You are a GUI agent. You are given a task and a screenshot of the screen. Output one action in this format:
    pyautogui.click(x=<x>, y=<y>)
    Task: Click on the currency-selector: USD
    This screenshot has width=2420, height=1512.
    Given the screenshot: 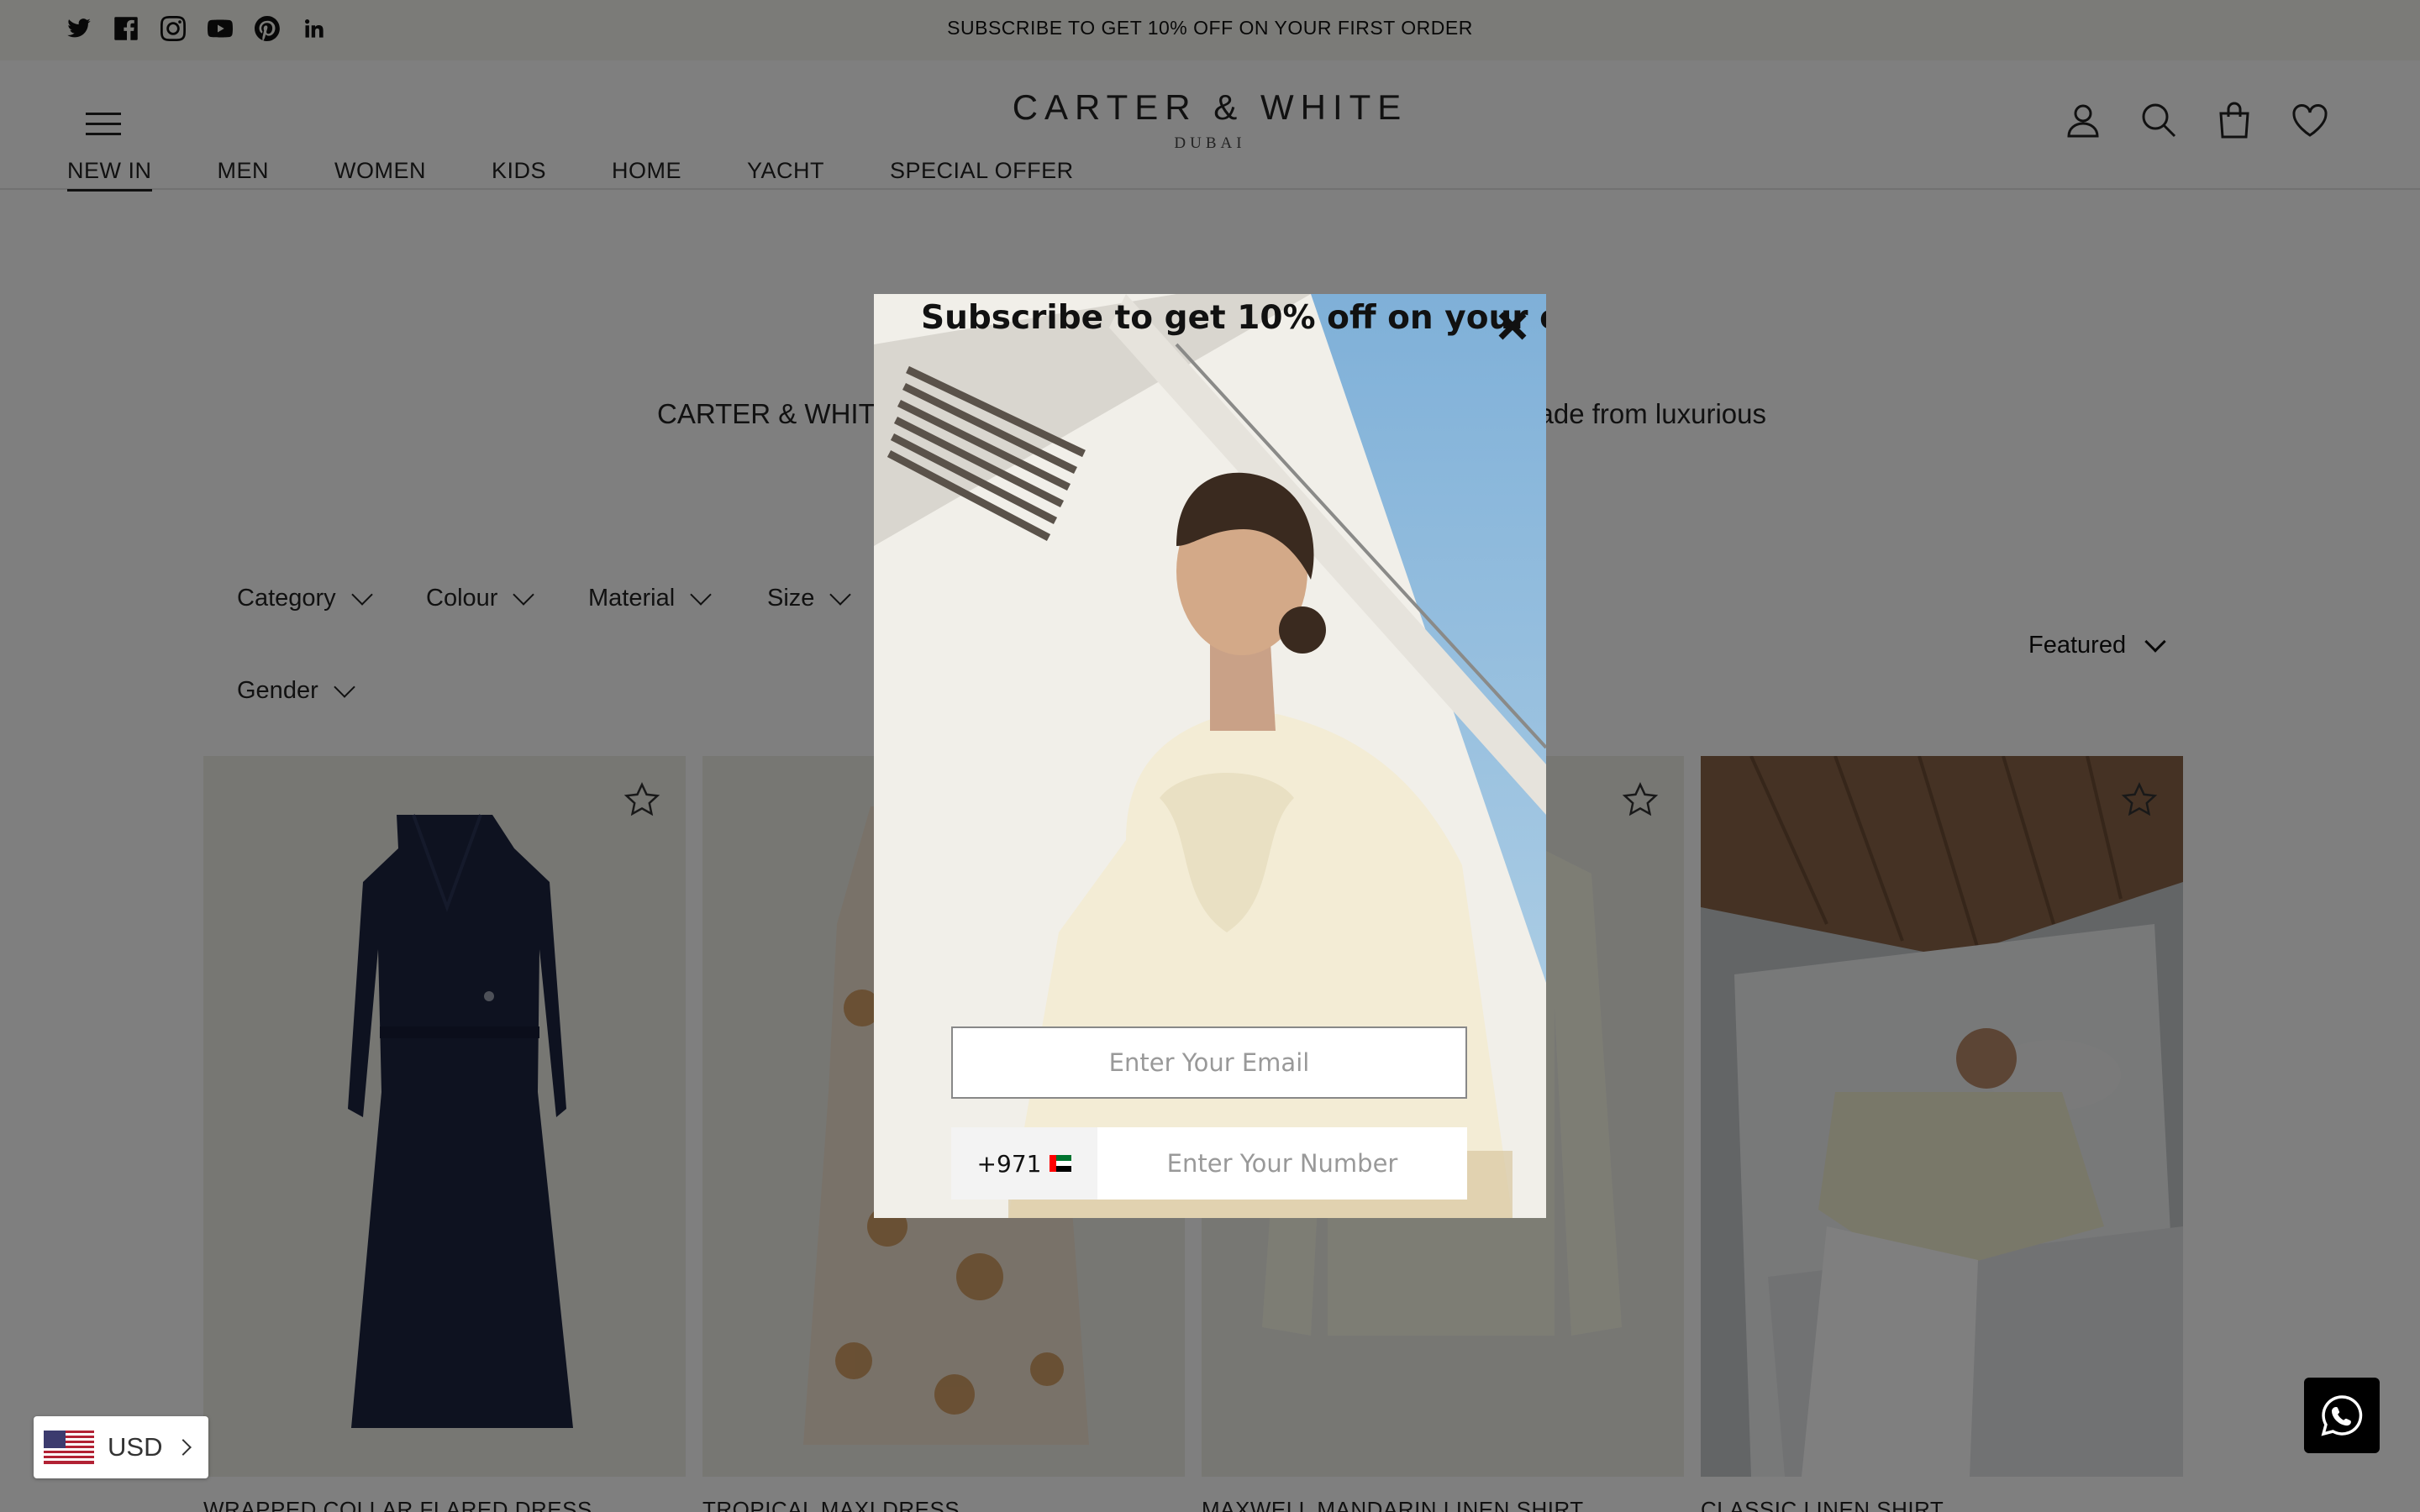 What is the action you would take?
    pyautogui.click(x=121, y=1447)
    